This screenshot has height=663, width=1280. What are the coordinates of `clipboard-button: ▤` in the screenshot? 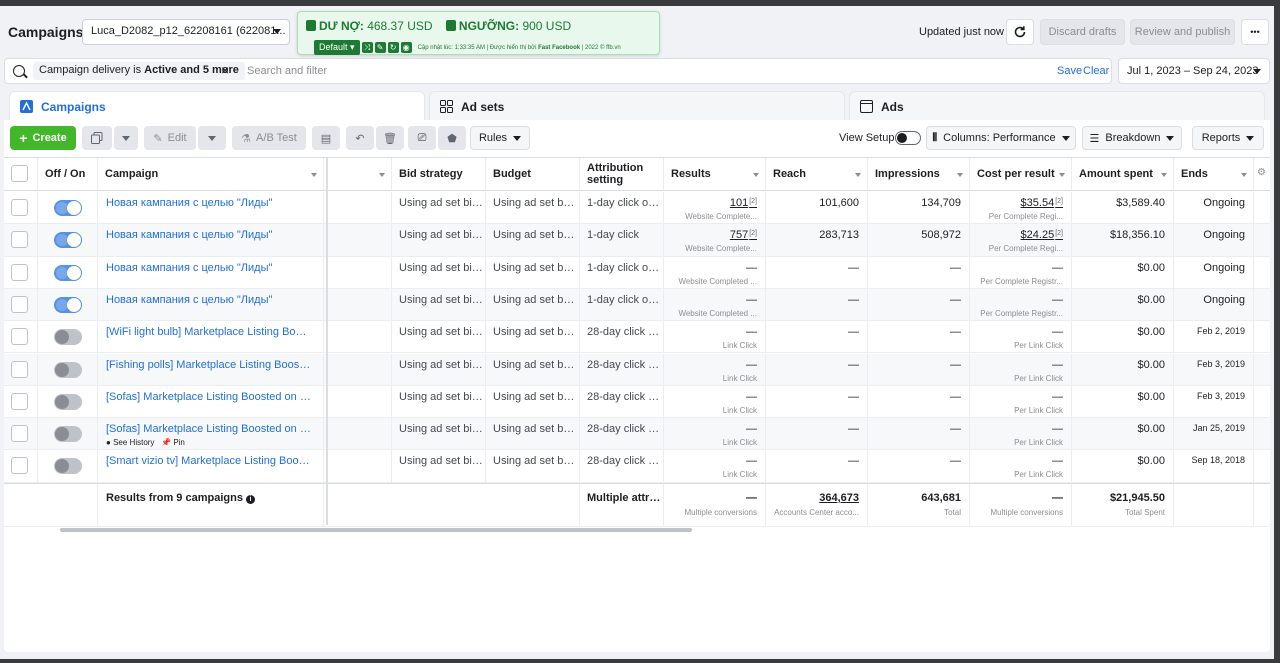 It's located at (326, 138).